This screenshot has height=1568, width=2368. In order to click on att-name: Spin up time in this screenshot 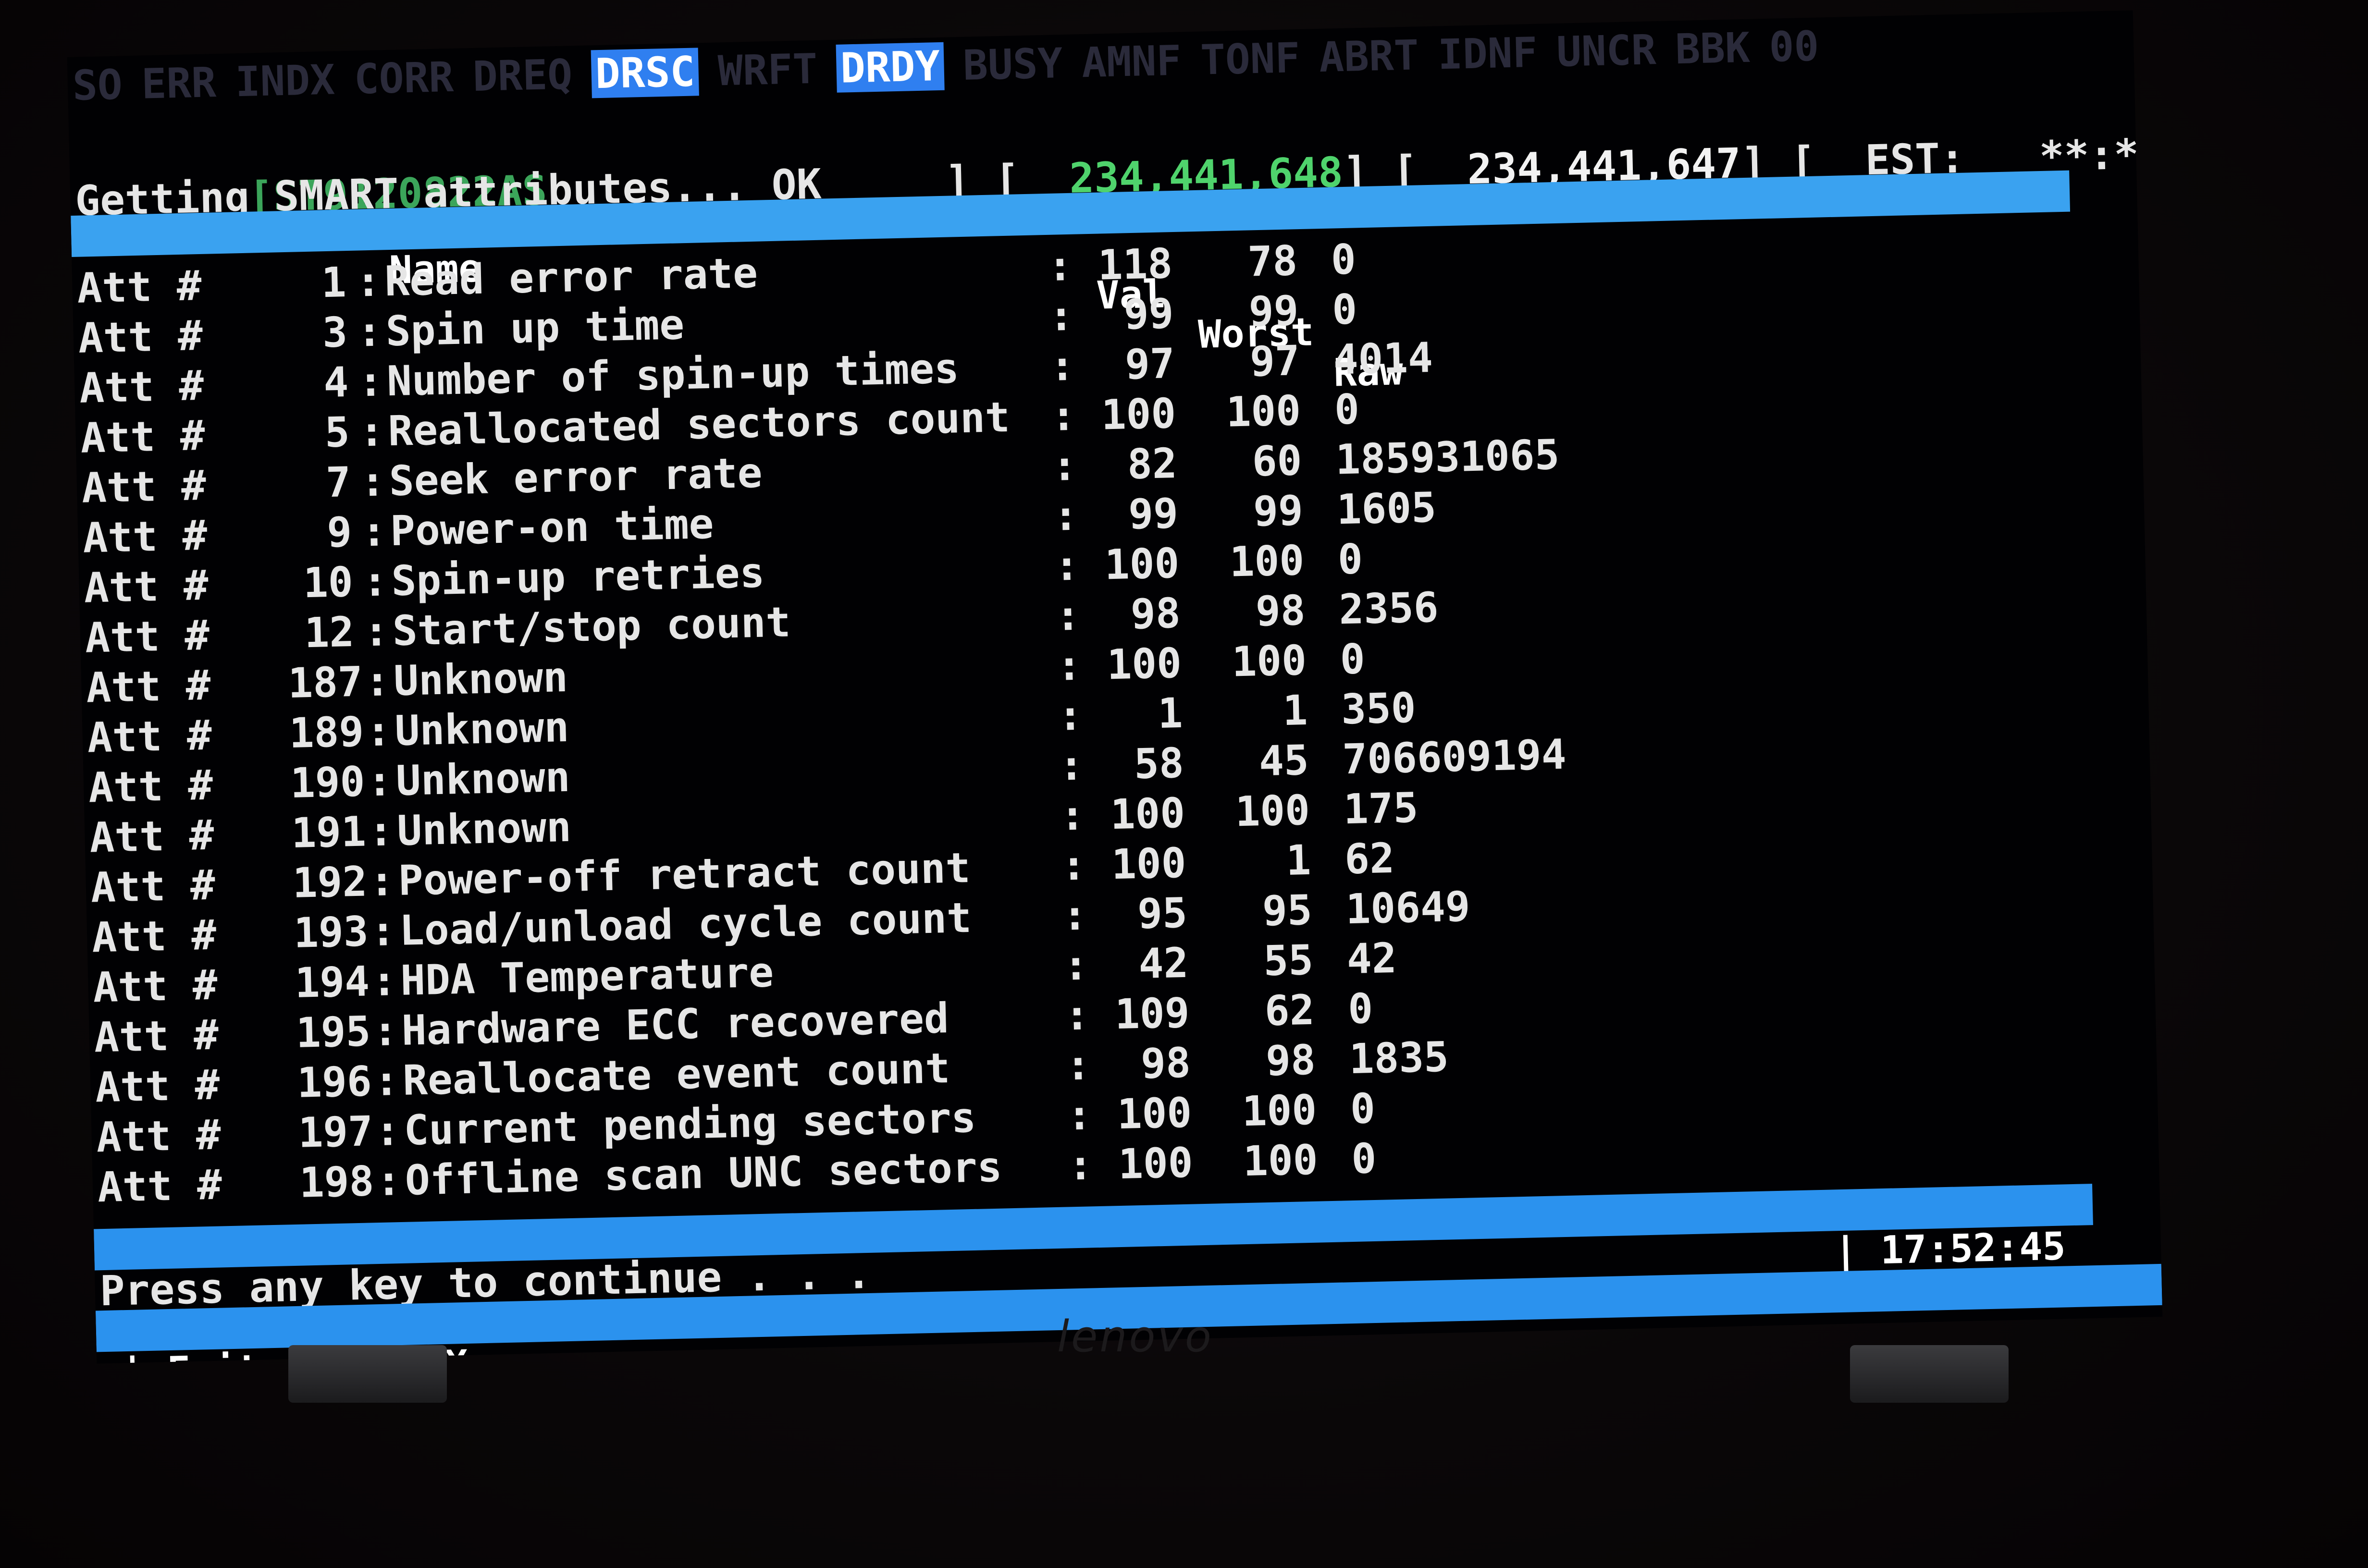, I will do `click(535, 329)`.